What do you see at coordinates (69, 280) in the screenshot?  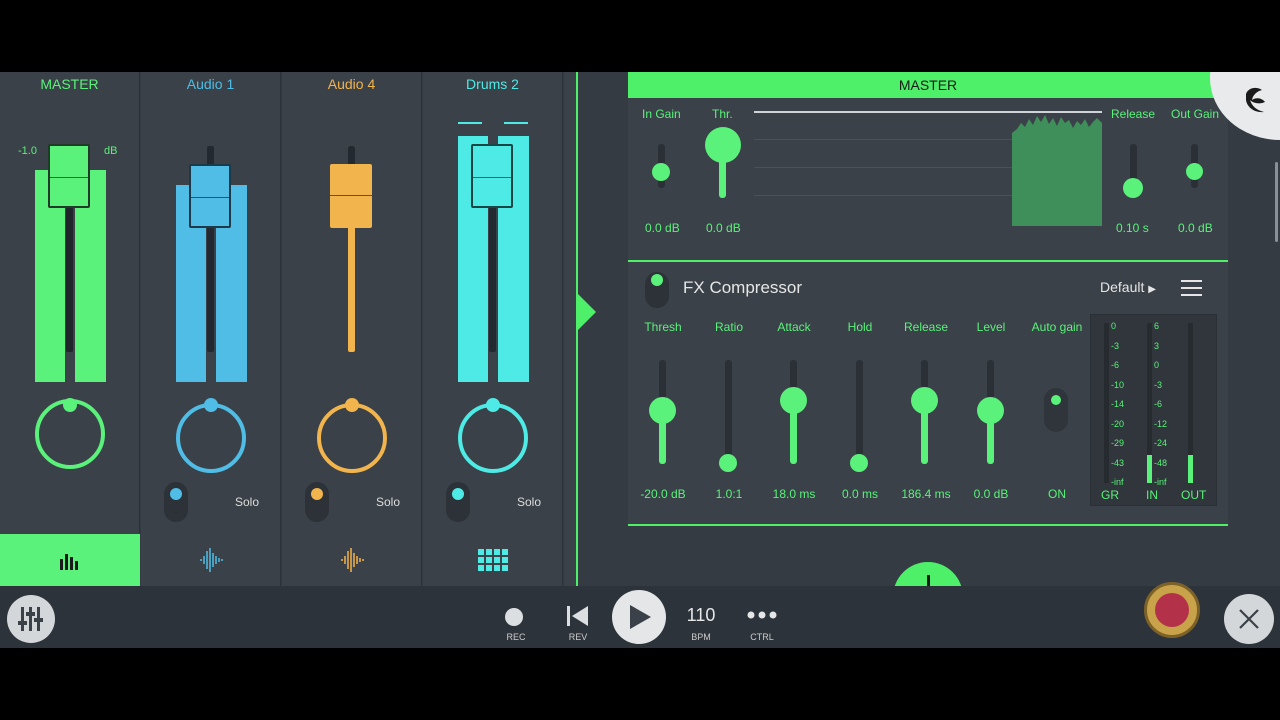 I see `fader-slot` at bounding box center [69, 280].